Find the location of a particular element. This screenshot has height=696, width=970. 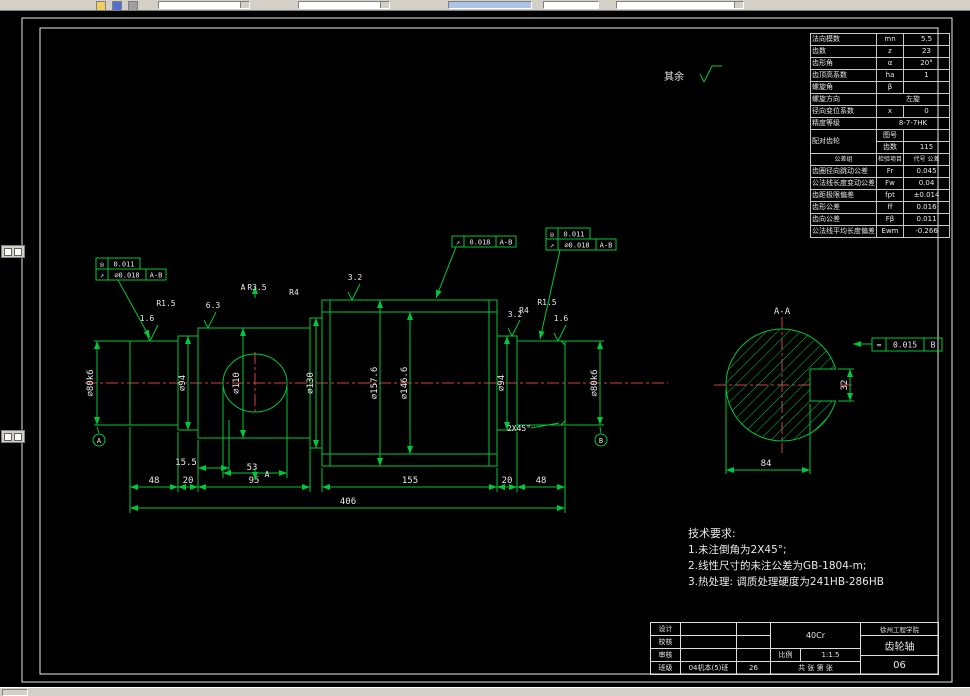

gdt-value: 0.011 is located at coordinates (123, 265).